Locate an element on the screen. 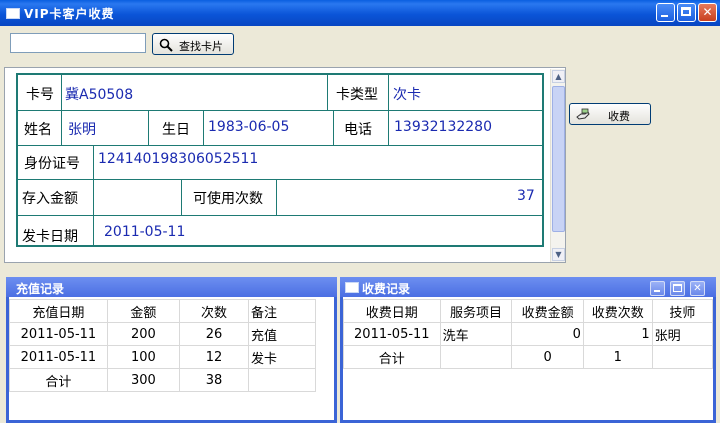  card-no-value: 冀A50508 is located at coordinates (99, 95).